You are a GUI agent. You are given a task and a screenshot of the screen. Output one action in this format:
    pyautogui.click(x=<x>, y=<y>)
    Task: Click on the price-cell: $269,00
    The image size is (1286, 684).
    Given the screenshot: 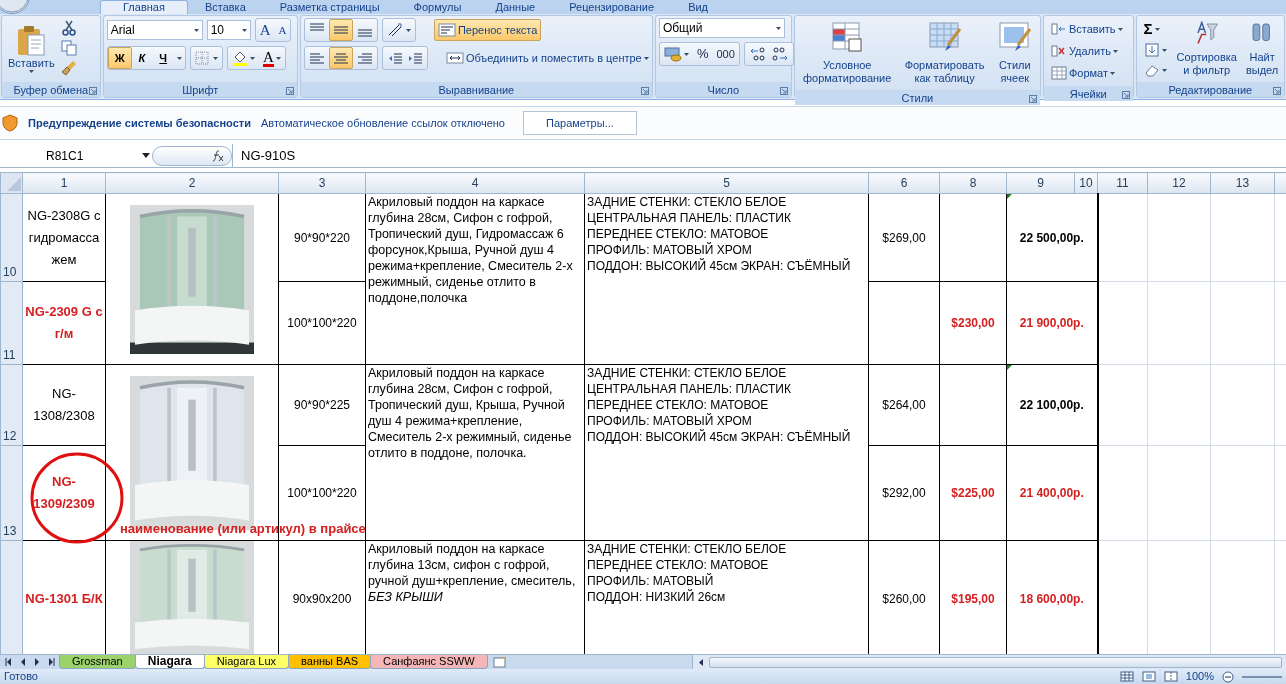 What is the action you would take?
    pyautogui.click(x=904, y=237)
    